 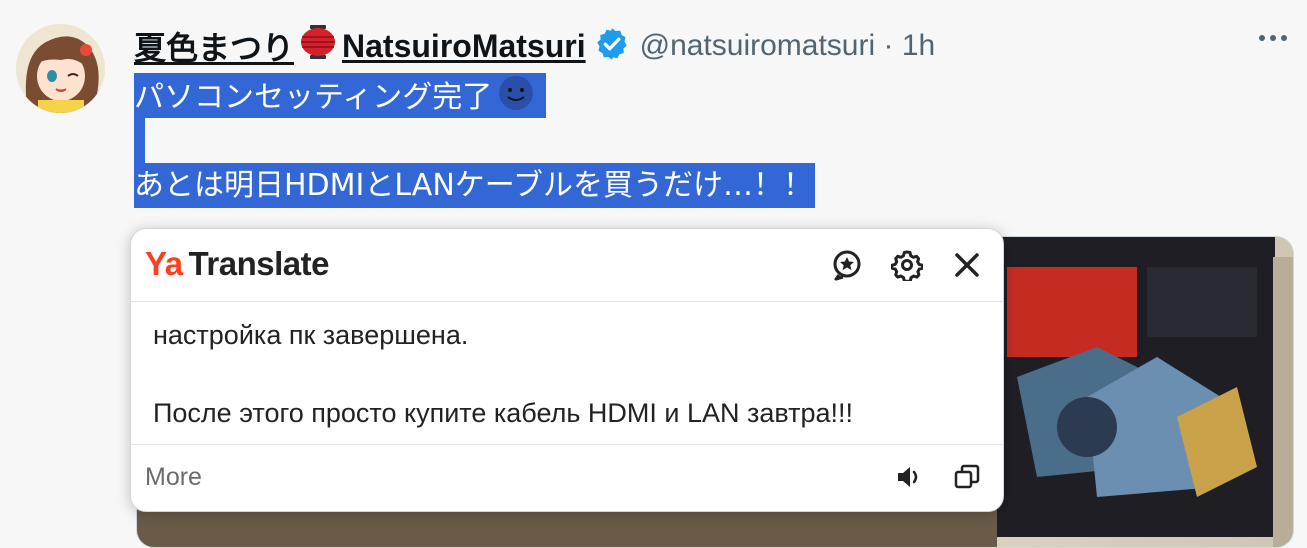 I want to click on face-emoji, so click(x=516, y=93).